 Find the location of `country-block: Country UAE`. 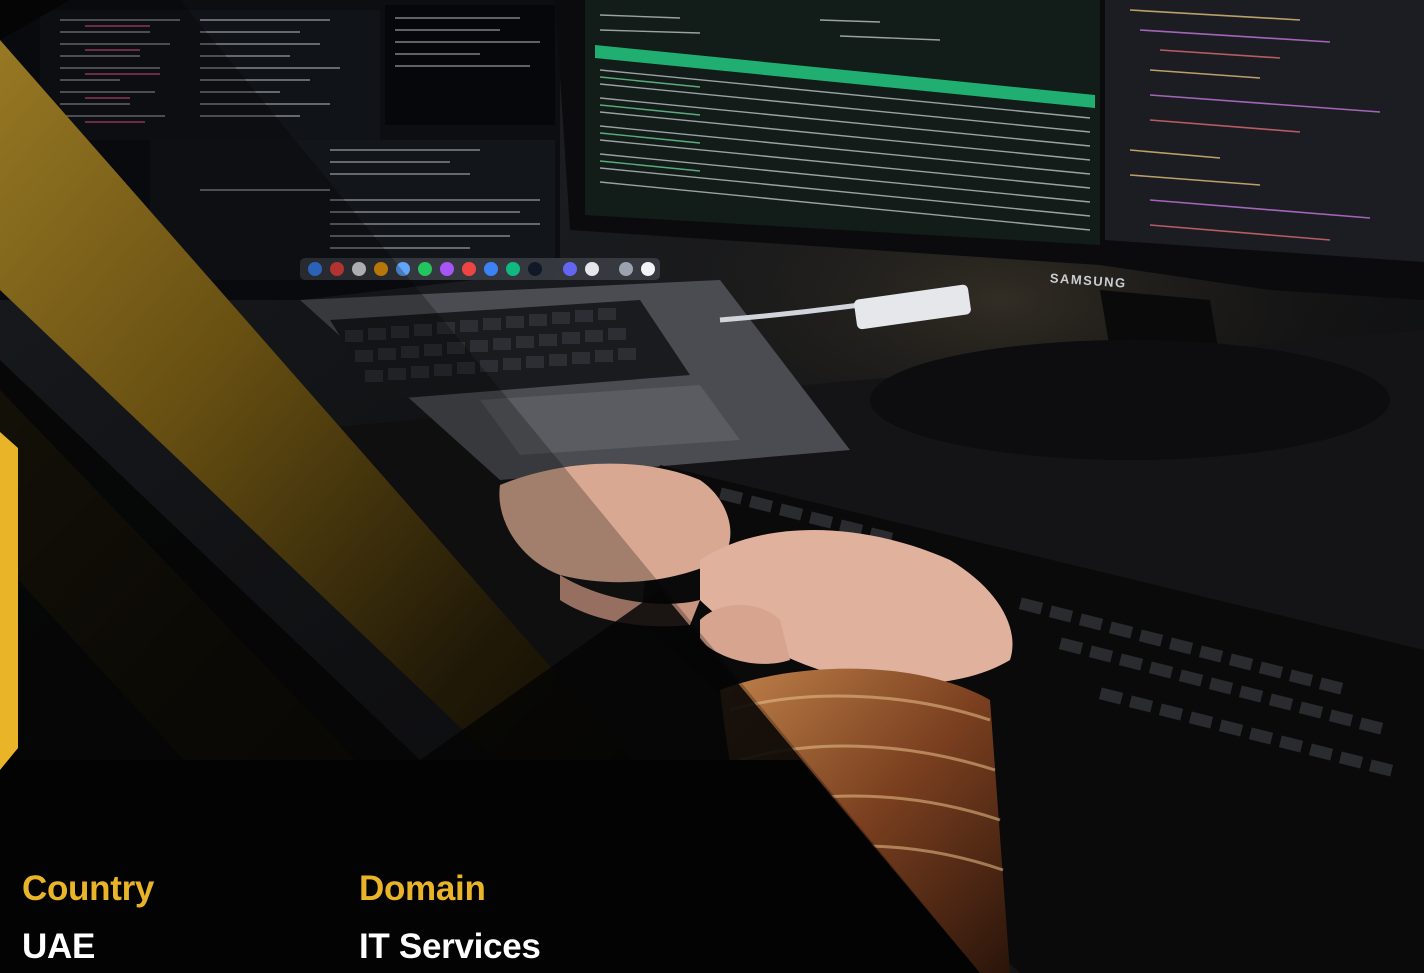

country-block: Country UAE is located at coordinates (88, 918).